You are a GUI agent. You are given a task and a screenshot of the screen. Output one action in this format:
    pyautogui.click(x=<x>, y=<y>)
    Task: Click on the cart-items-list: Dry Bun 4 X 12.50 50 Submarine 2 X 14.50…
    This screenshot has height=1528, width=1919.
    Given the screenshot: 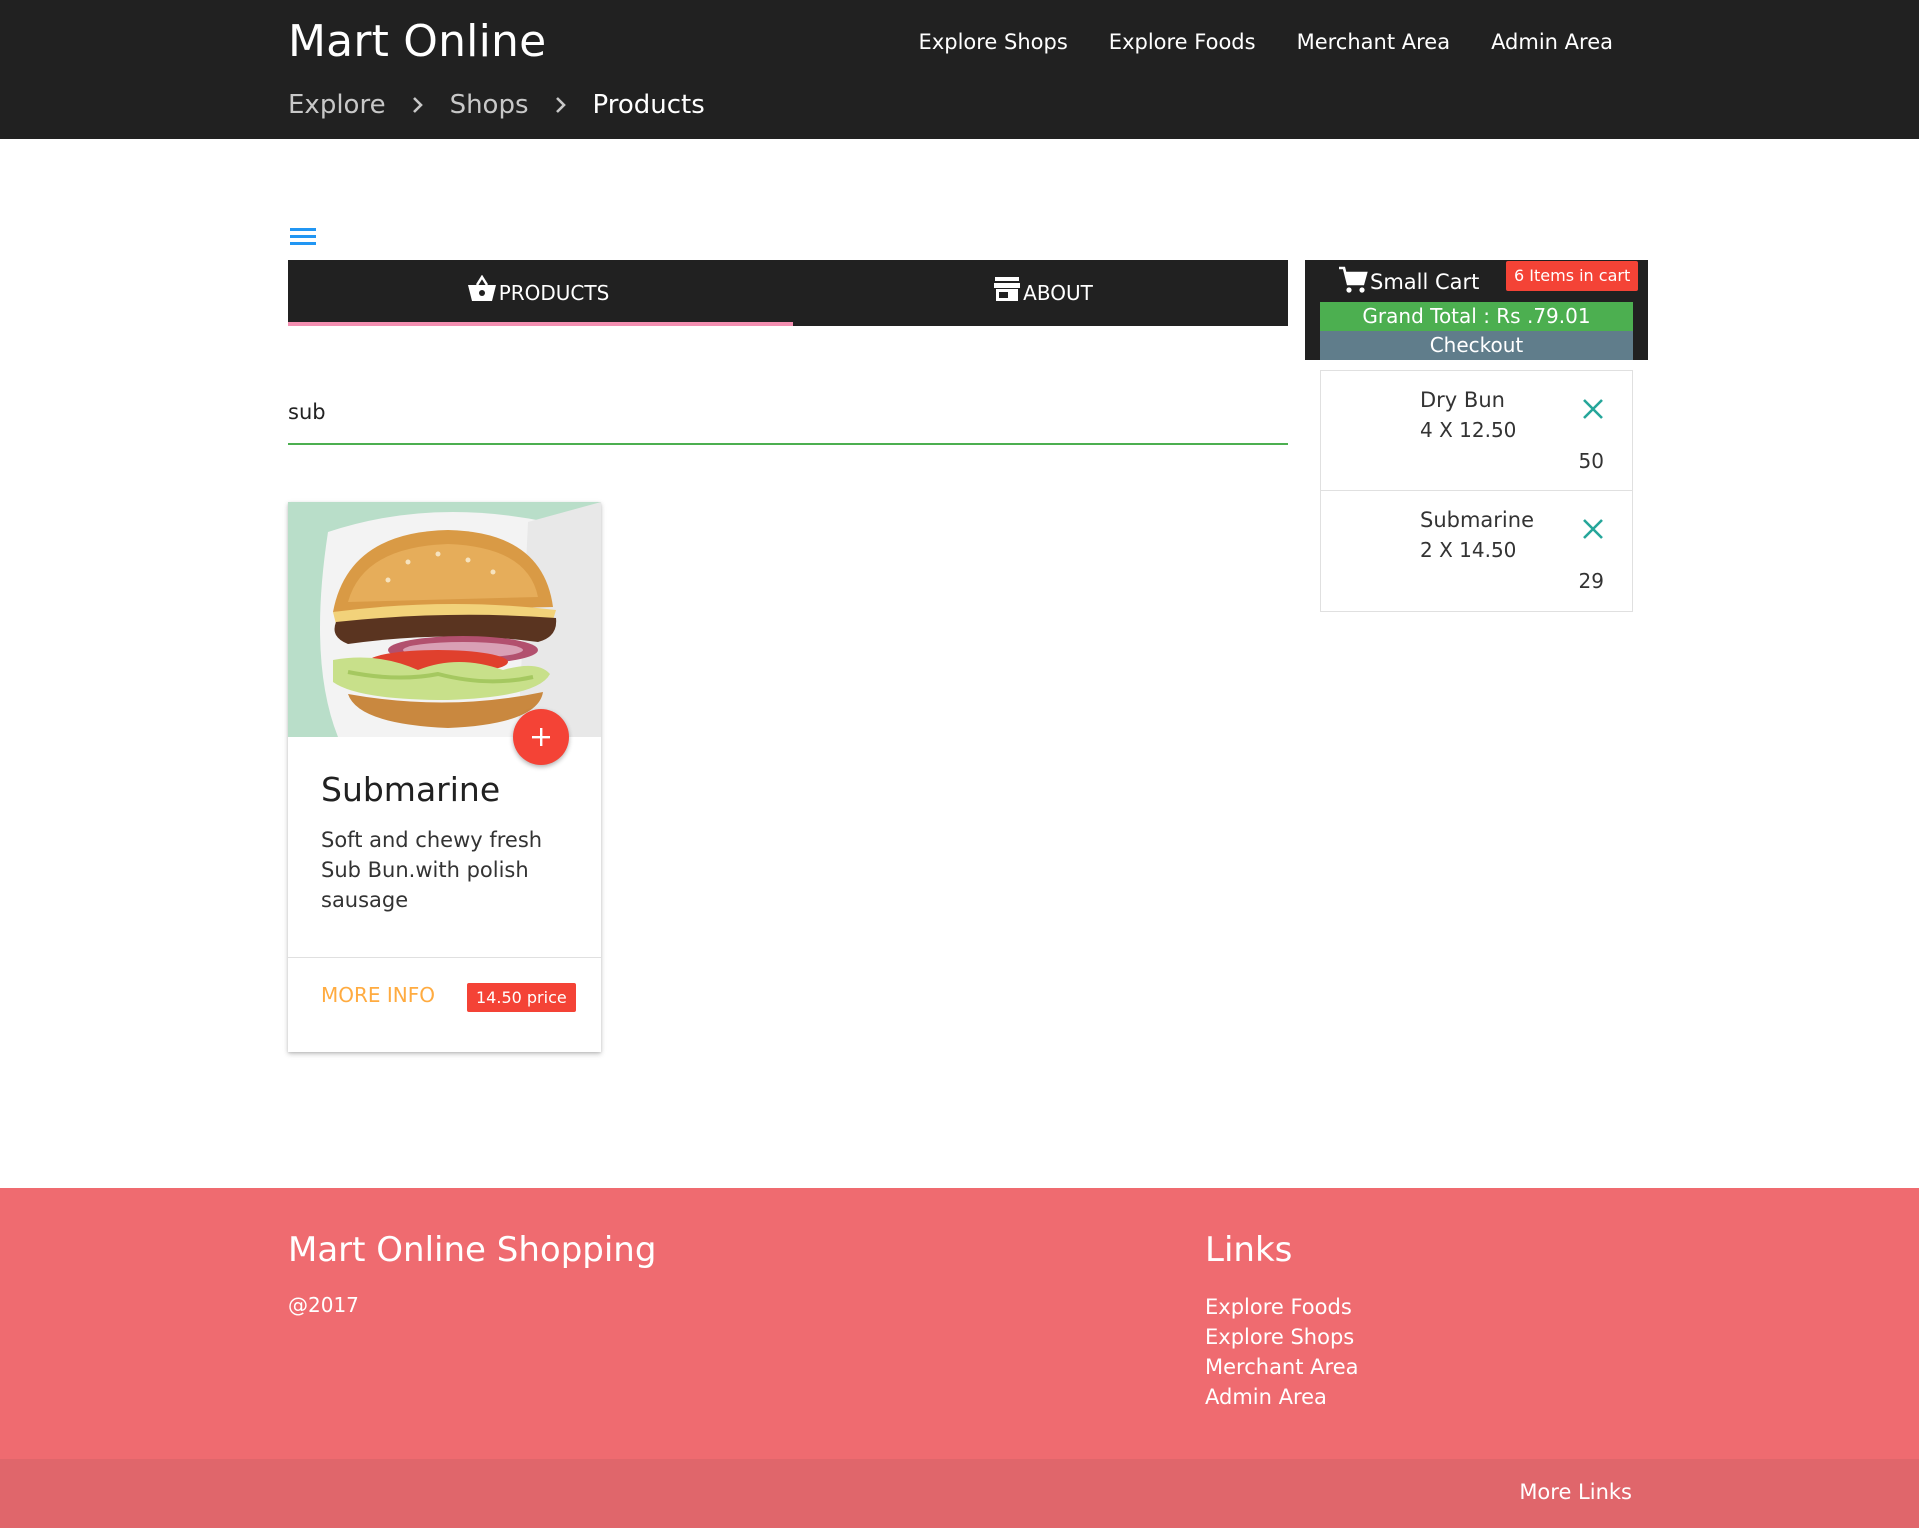 What is the action you would take?
    pyautogui.click(x=1476, y=491)
    